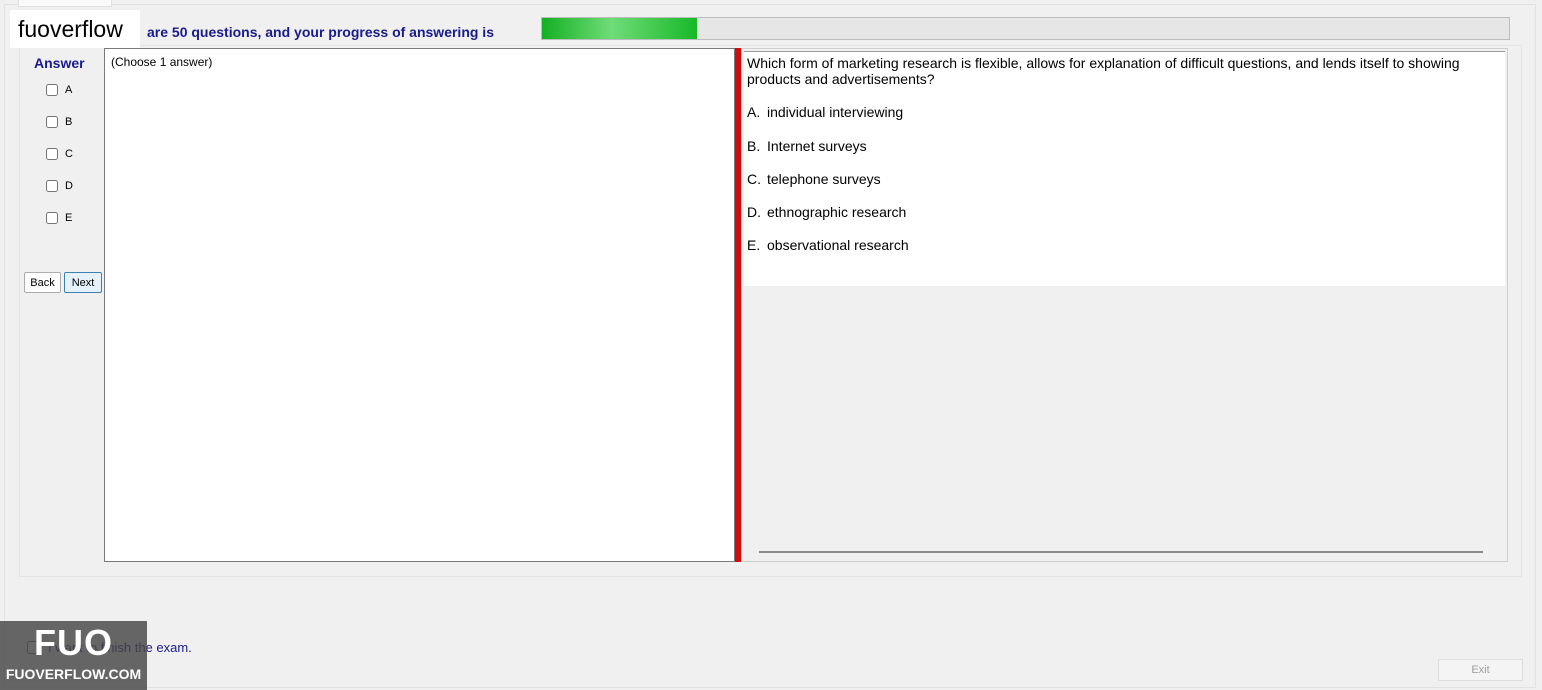 This screenshot has width=1542, height=690. What do you see at coordinates (69, 90) in the screenshot?
I see `choice-a-label: A` at bounding box center [69, 90].